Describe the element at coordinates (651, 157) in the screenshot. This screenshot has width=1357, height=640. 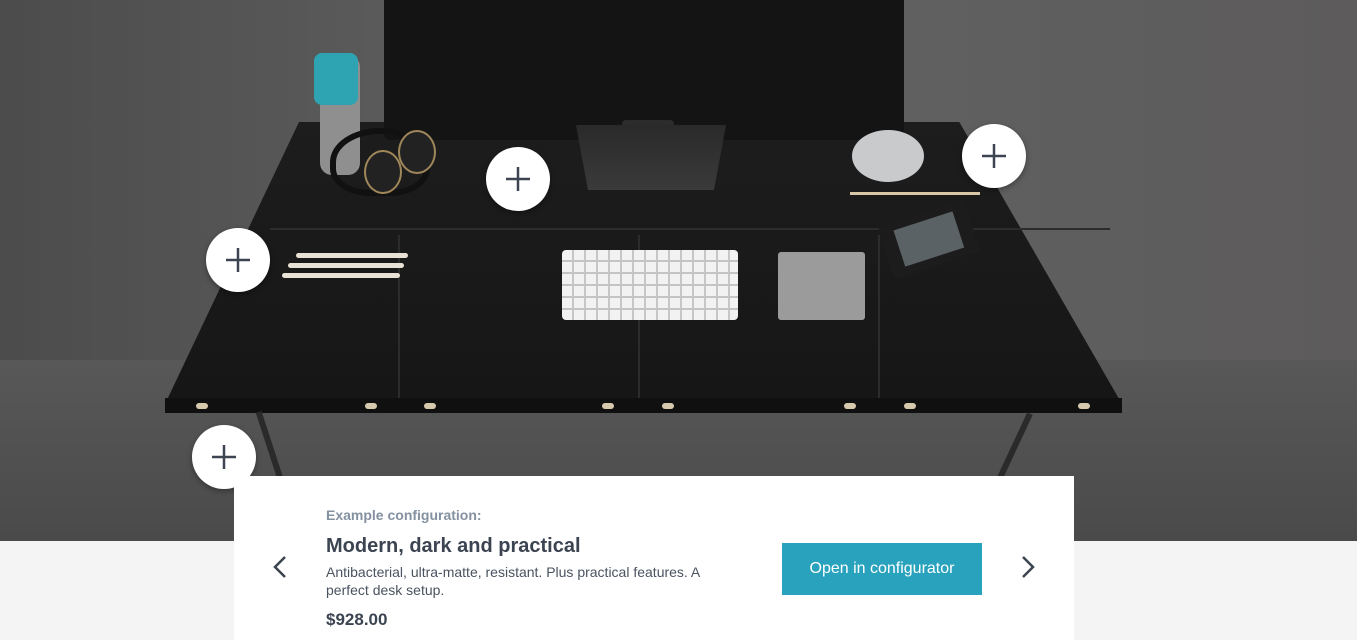
I see `monitor-stand` at that location.